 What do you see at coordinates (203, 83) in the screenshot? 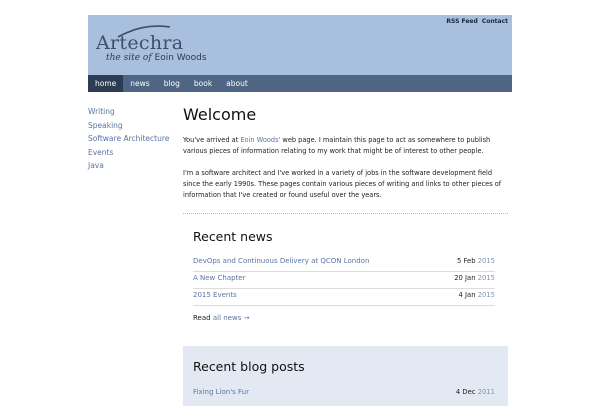
I see `nav-book: book` at bounding box center [203, 83].